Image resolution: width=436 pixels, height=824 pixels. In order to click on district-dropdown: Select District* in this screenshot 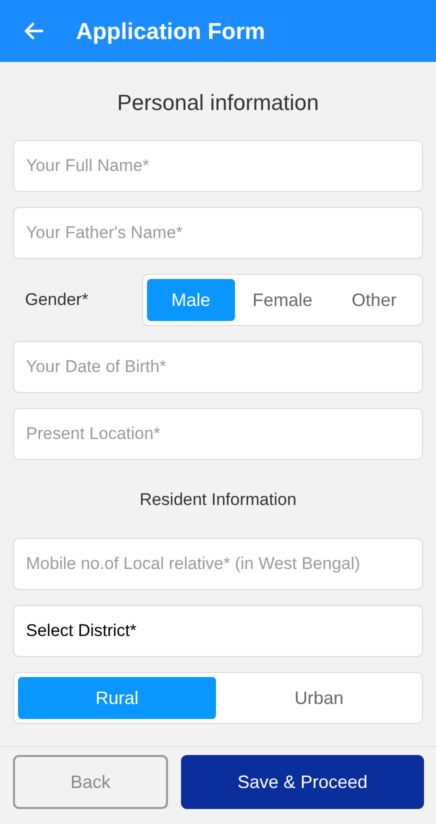, I will do `click(218, 631)`.